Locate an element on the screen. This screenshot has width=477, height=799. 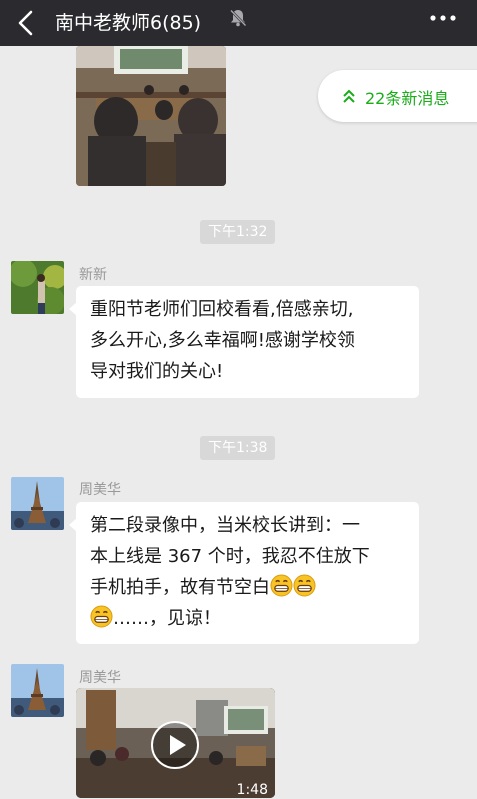
message-line: 导对我们的关心! is located at coordinates (157, 371).